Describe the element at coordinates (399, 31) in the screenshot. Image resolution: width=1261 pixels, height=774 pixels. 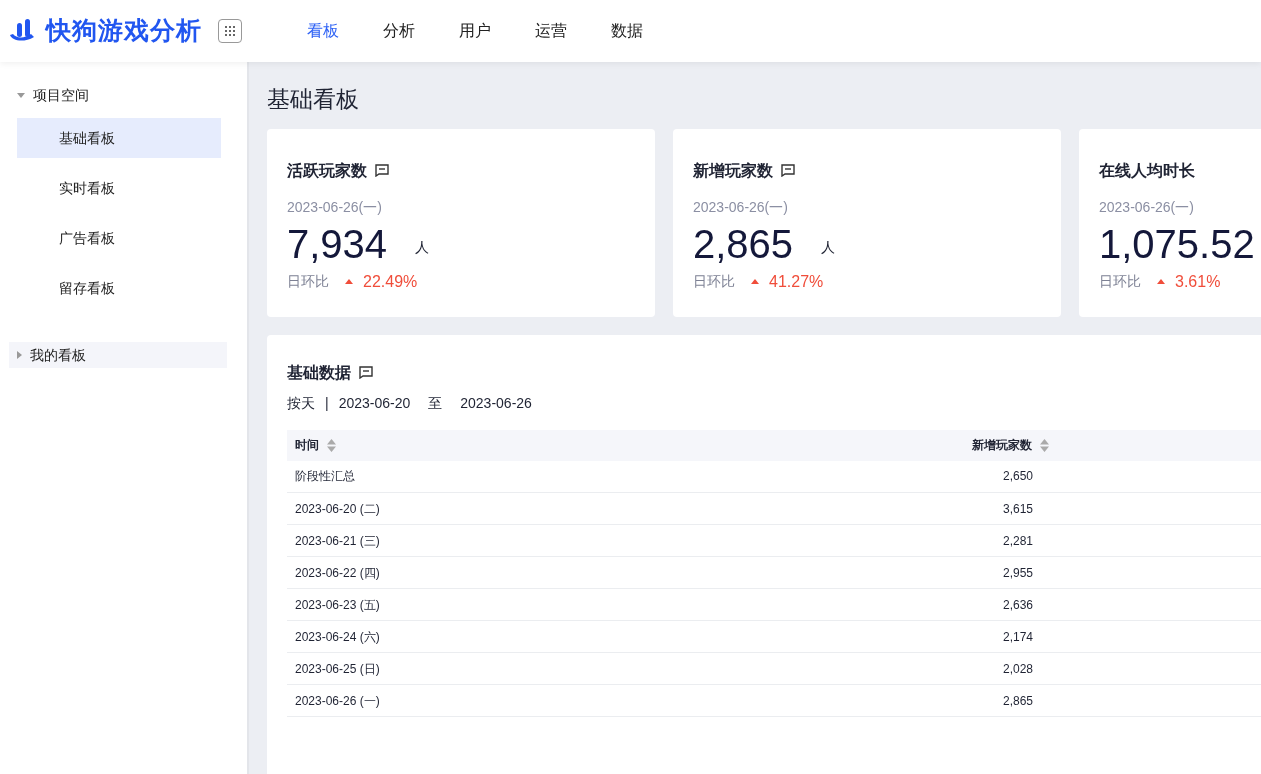
I see `nav-tab: 分析` at that location.